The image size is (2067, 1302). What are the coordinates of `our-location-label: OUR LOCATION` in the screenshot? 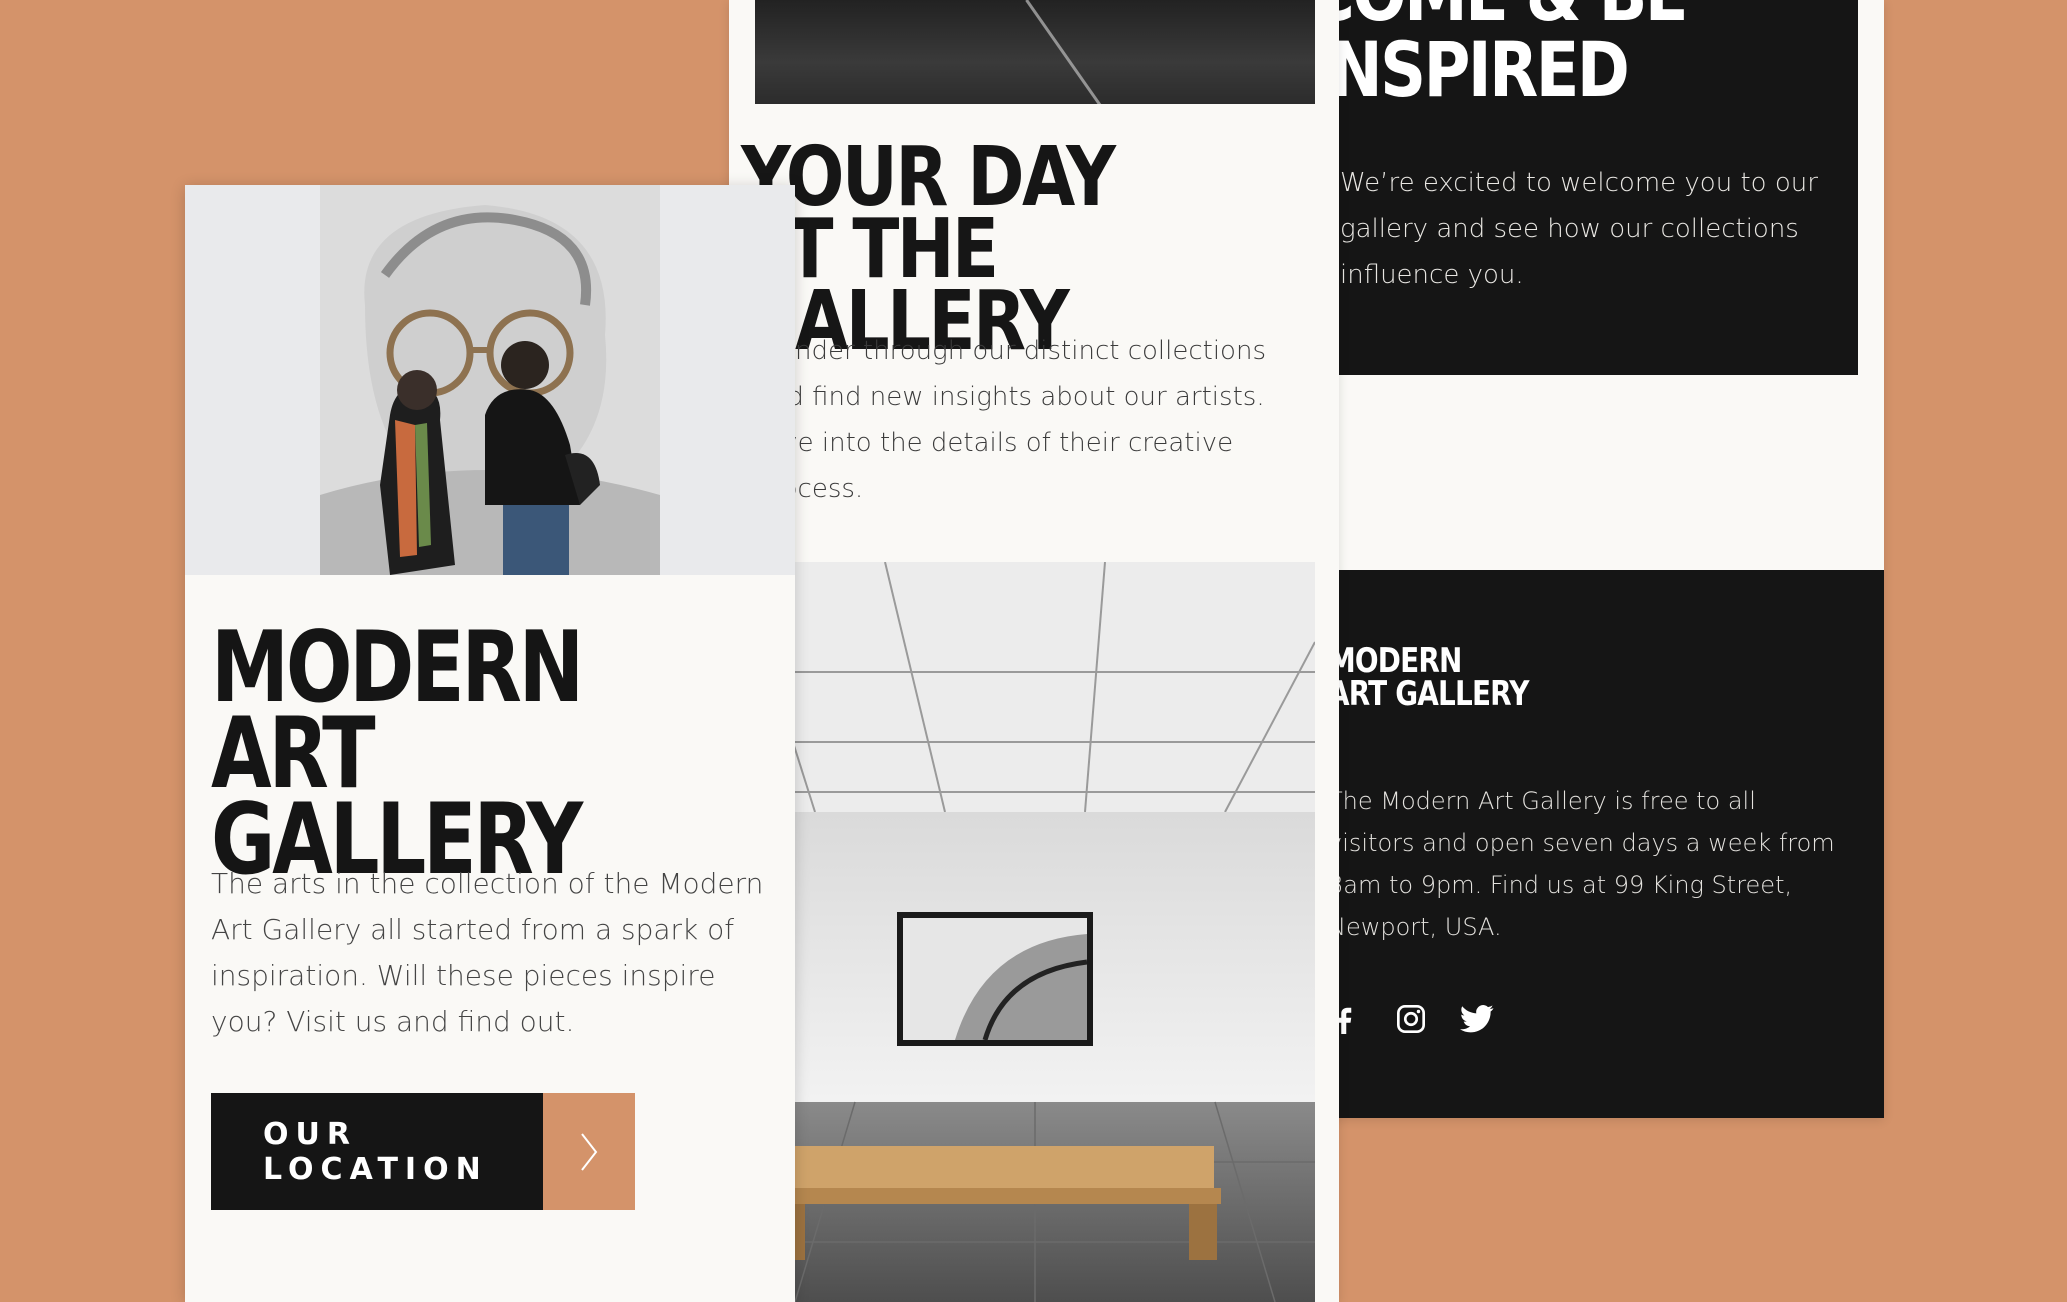 It's located at (377, 1151).